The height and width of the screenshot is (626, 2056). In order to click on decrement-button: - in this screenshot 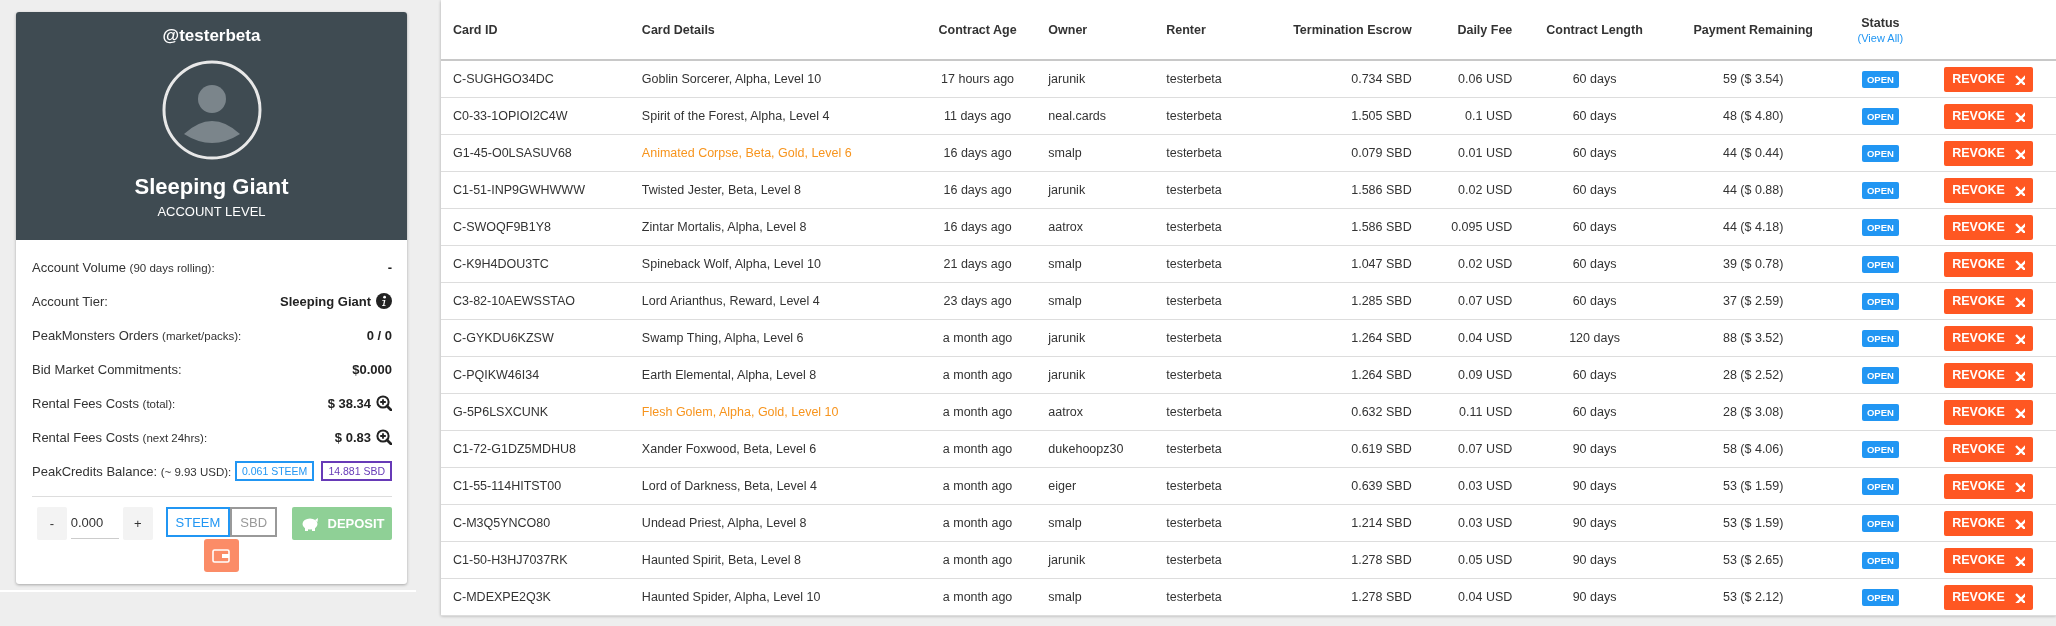, I will do `click(52, 523)`.